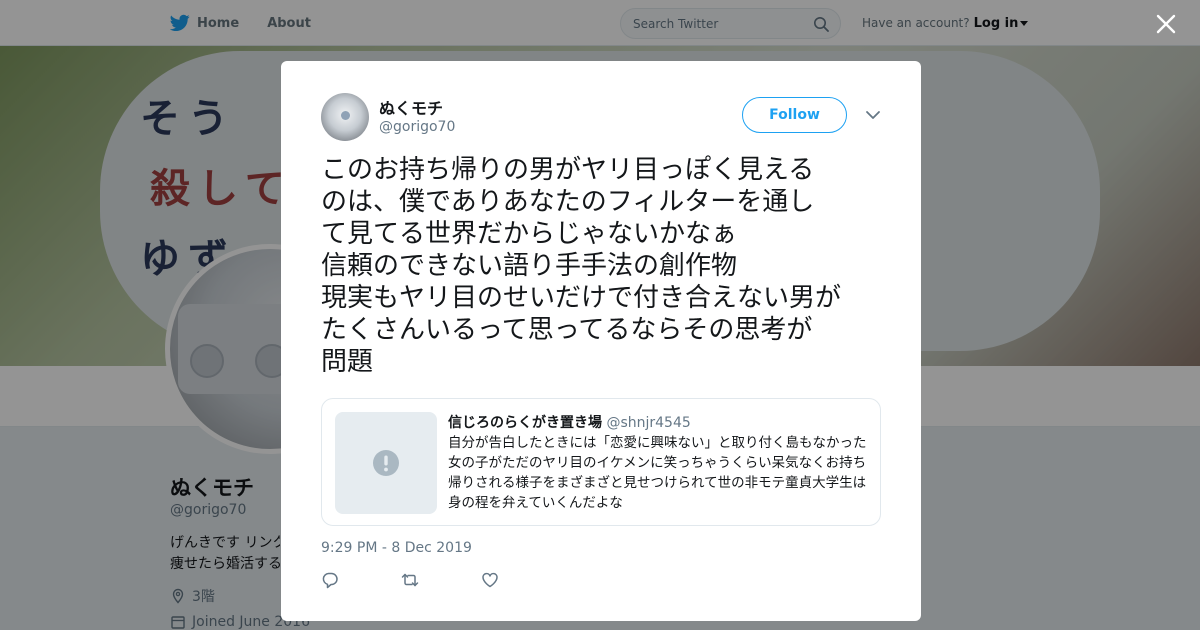  I want to click on avatar-detail, so click(345, 115).